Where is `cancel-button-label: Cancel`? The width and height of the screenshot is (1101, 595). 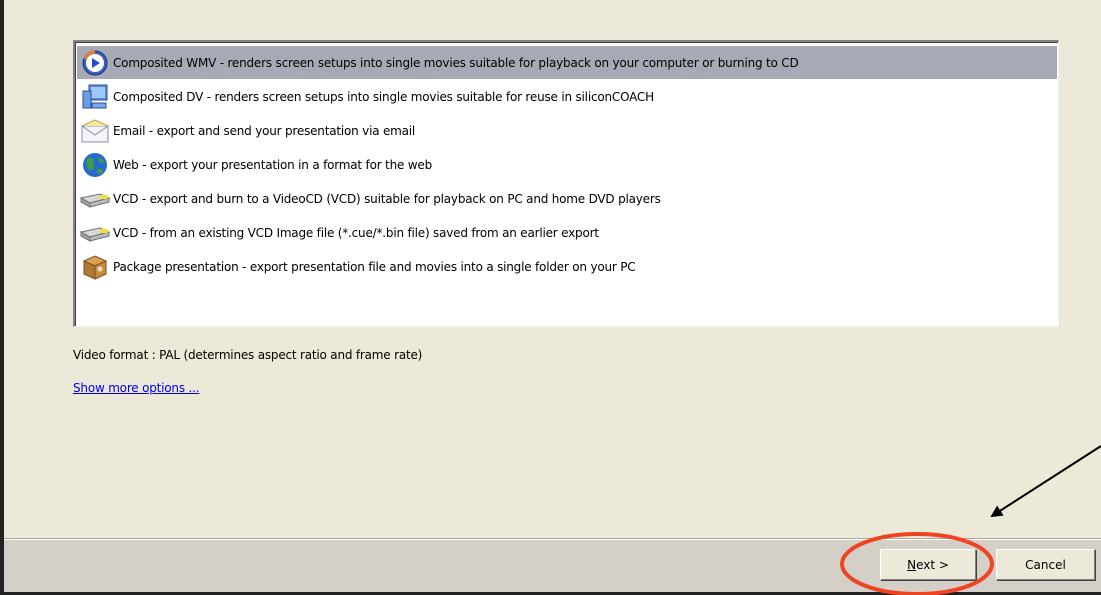 cancel-button-label: Cancel is located at coordinates (1045, 564).